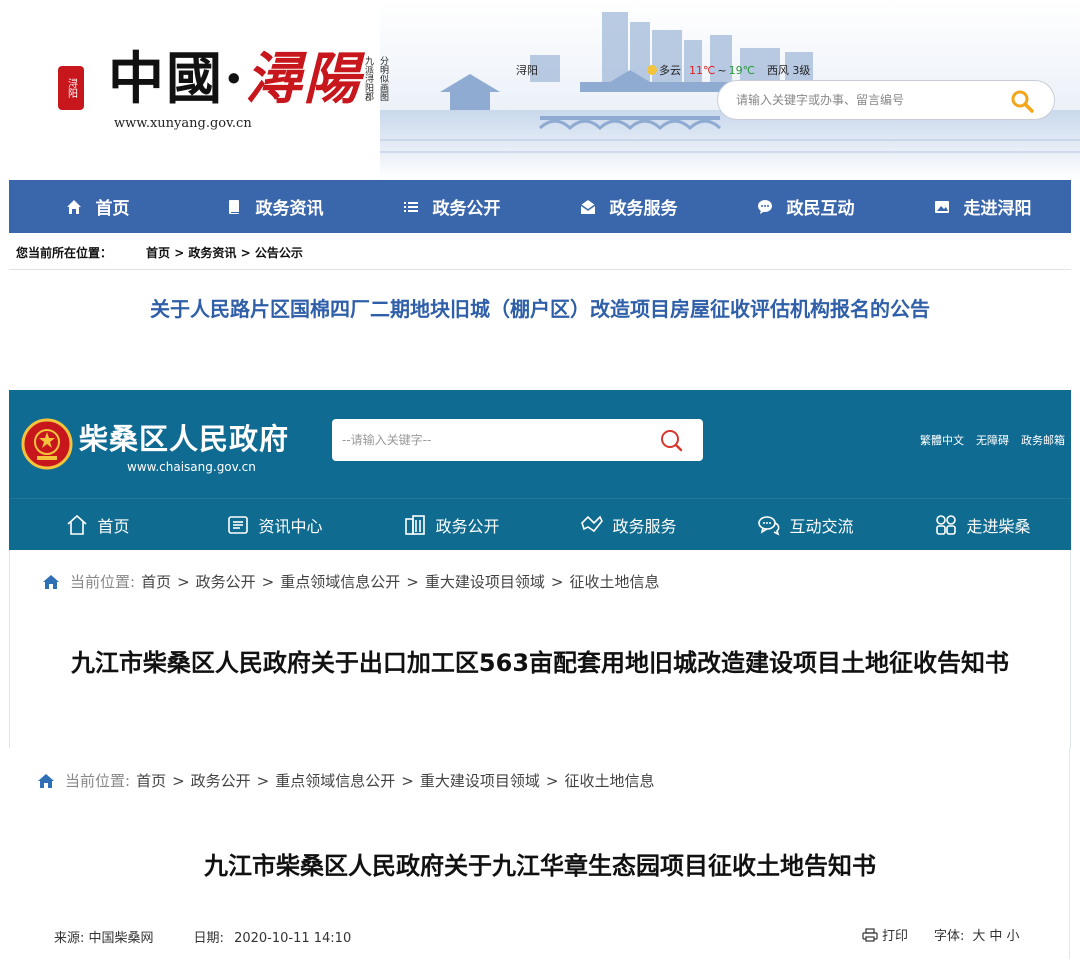 The image size is (1080, 959). What do you see at coordinates (540, 866) in the screenshot?
I see `notice-article-title: 九江市柴桑区人民政府关于九江华章生态园项目征收土地告知书` at bounding box center [540, 866].